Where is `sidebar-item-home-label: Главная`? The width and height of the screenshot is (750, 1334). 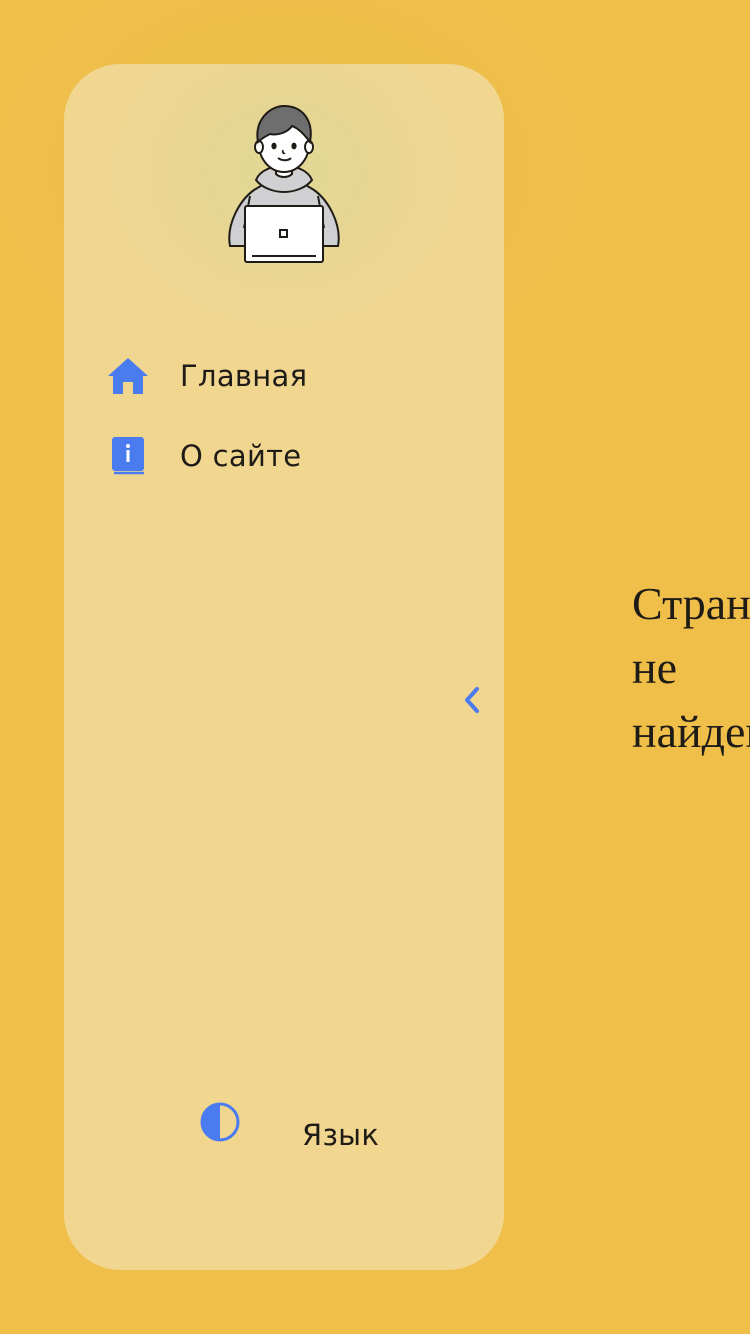
sidebar-item-home-label: Главная is located at coordinates (244, 376).